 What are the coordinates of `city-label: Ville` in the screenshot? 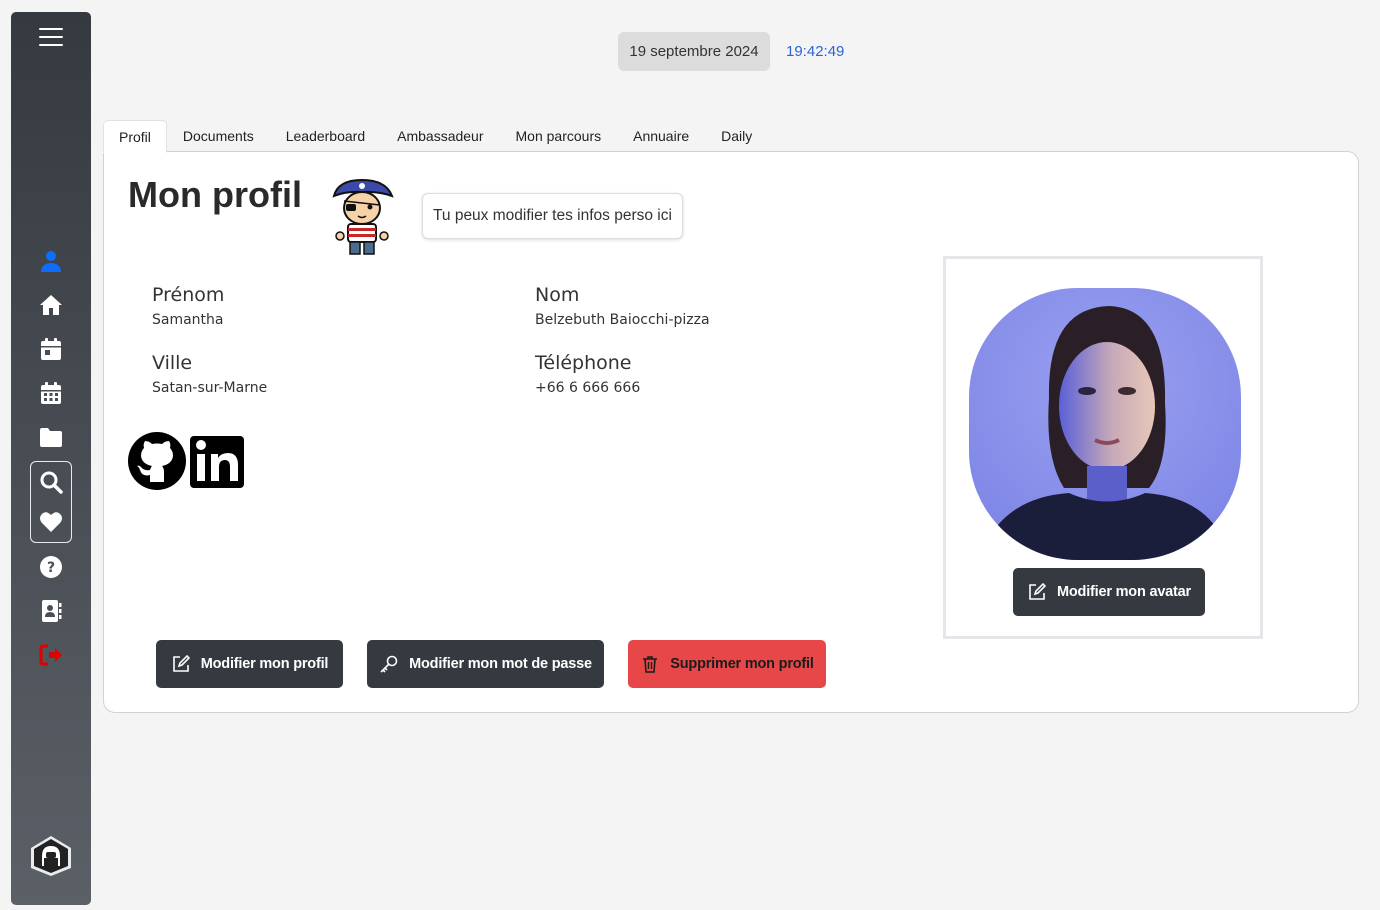 It's located at (172, 363).